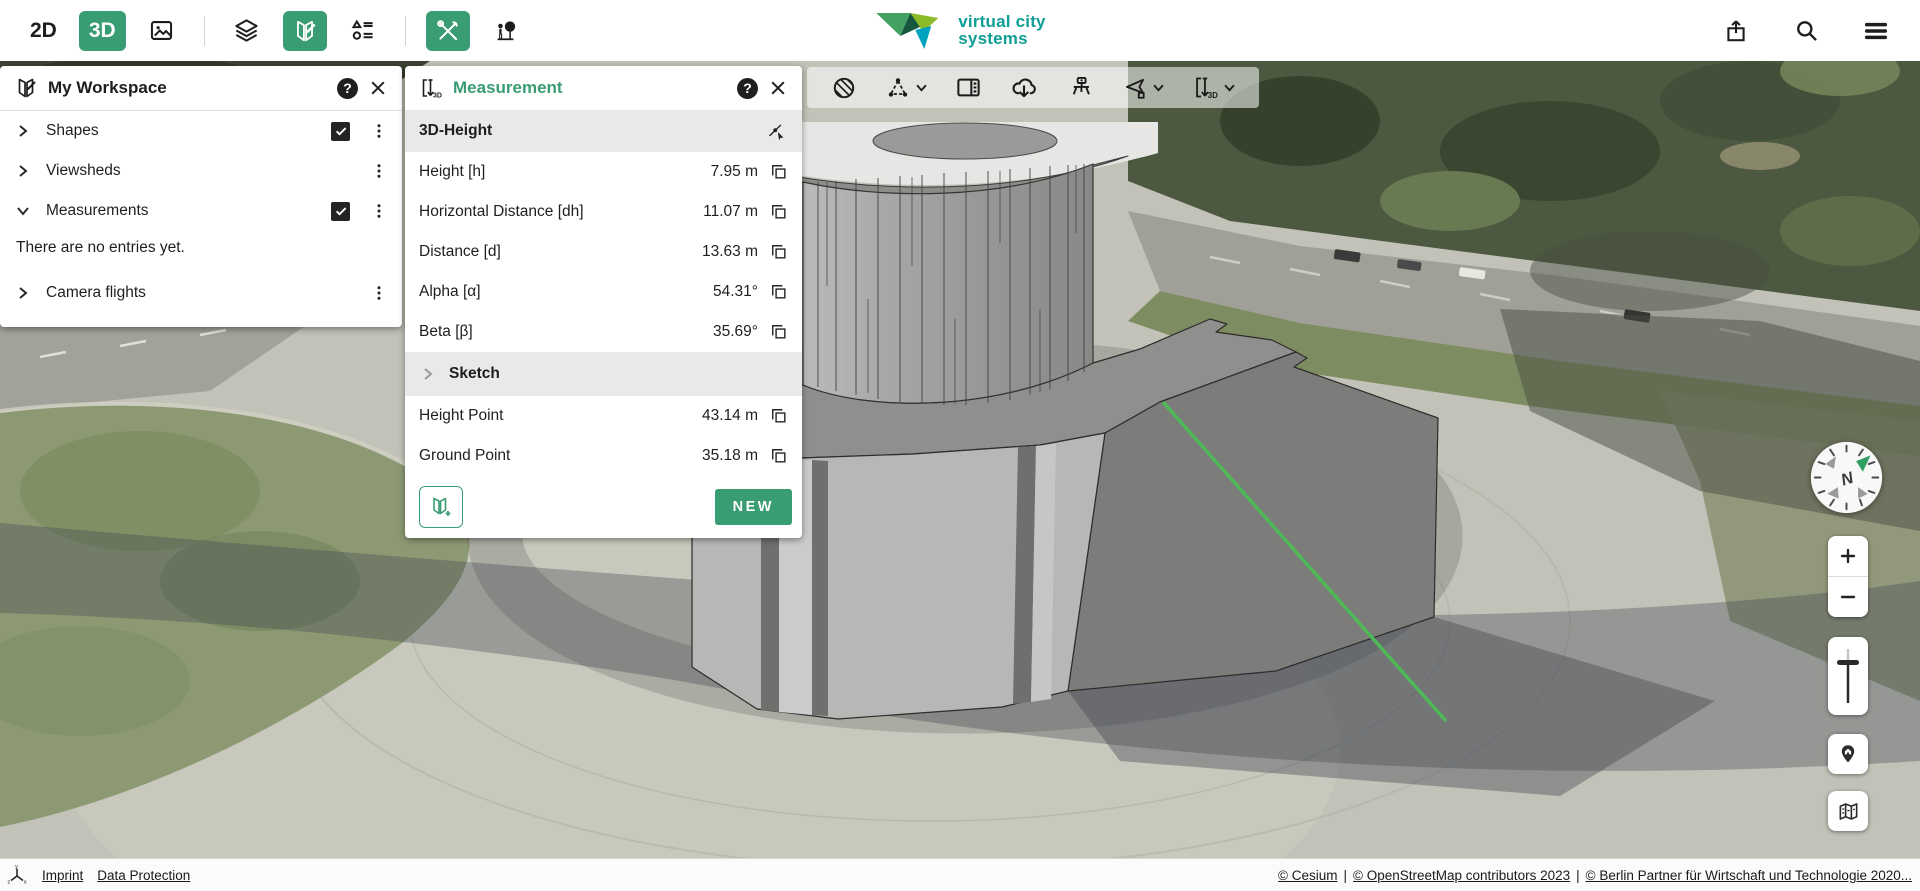 Image resolution: width=1920 pixels, height=891 pixels. I want to click on measure-value: 13.63 m, so click(729, 251).